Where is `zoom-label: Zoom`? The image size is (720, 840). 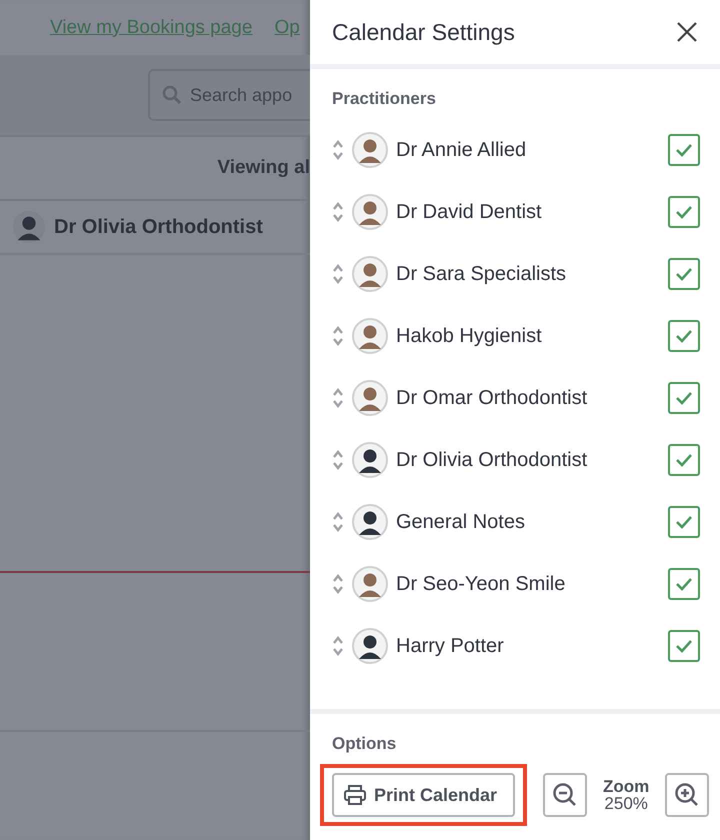 zoom-label: Zoom is located at coordinates (626, 786).